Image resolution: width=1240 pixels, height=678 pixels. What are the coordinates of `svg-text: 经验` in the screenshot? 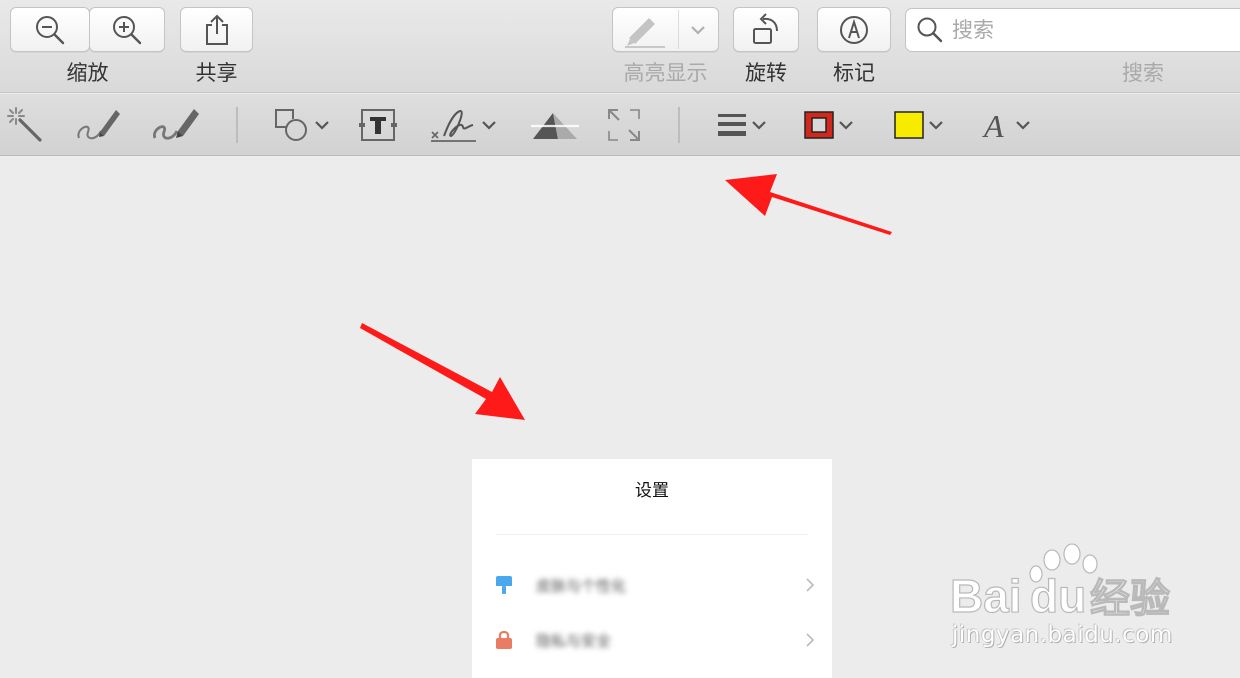 It's located at (1130, 598).